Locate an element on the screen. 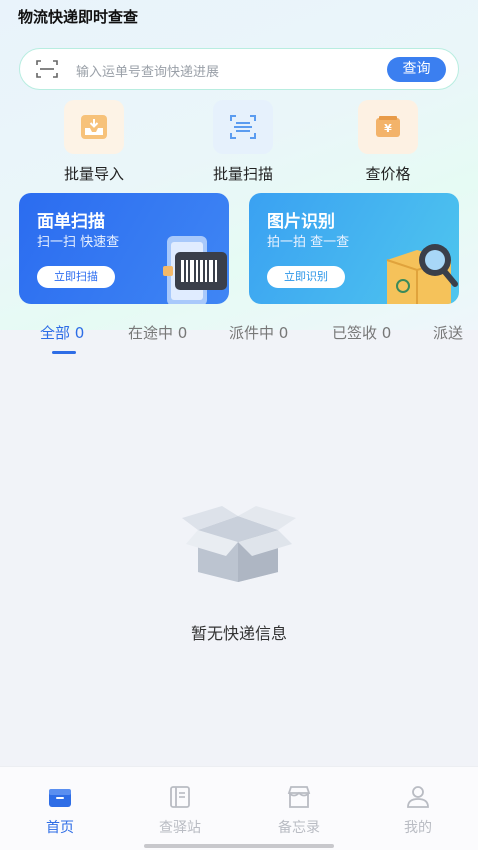 The height and width of the screenshot is (850, 478). price-tag-icon: ¥ is located at coordinates (388, 127).